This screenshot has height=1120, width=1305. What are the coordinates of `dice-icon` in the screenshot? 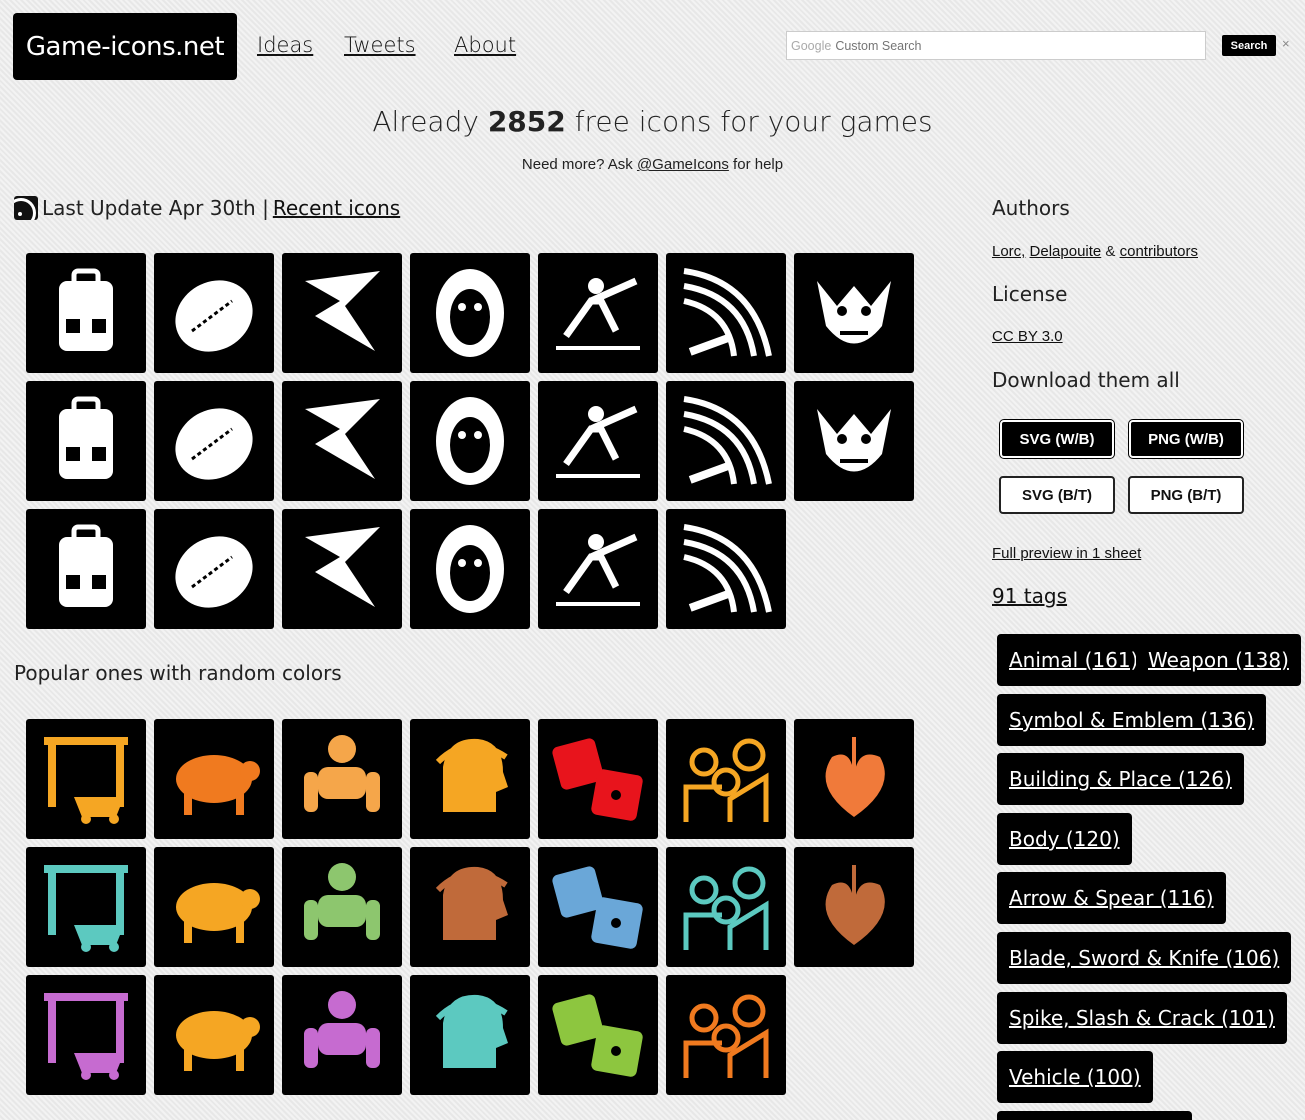 It's located at (597, 779).